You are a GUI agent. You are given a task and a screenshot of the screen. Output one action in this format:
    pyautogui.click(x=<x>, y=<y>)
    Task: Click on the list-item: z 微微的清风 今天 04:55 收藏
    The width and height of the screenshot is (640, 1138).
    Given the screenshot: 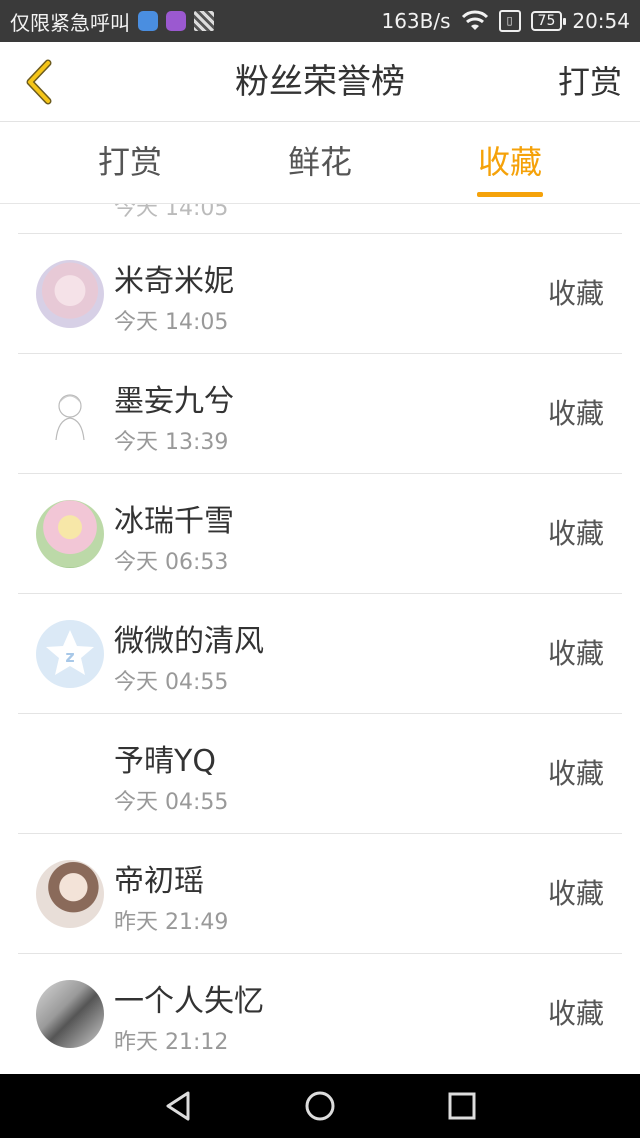 What is the action you would take?
    pyautogui.click(x=320, y=653)
    